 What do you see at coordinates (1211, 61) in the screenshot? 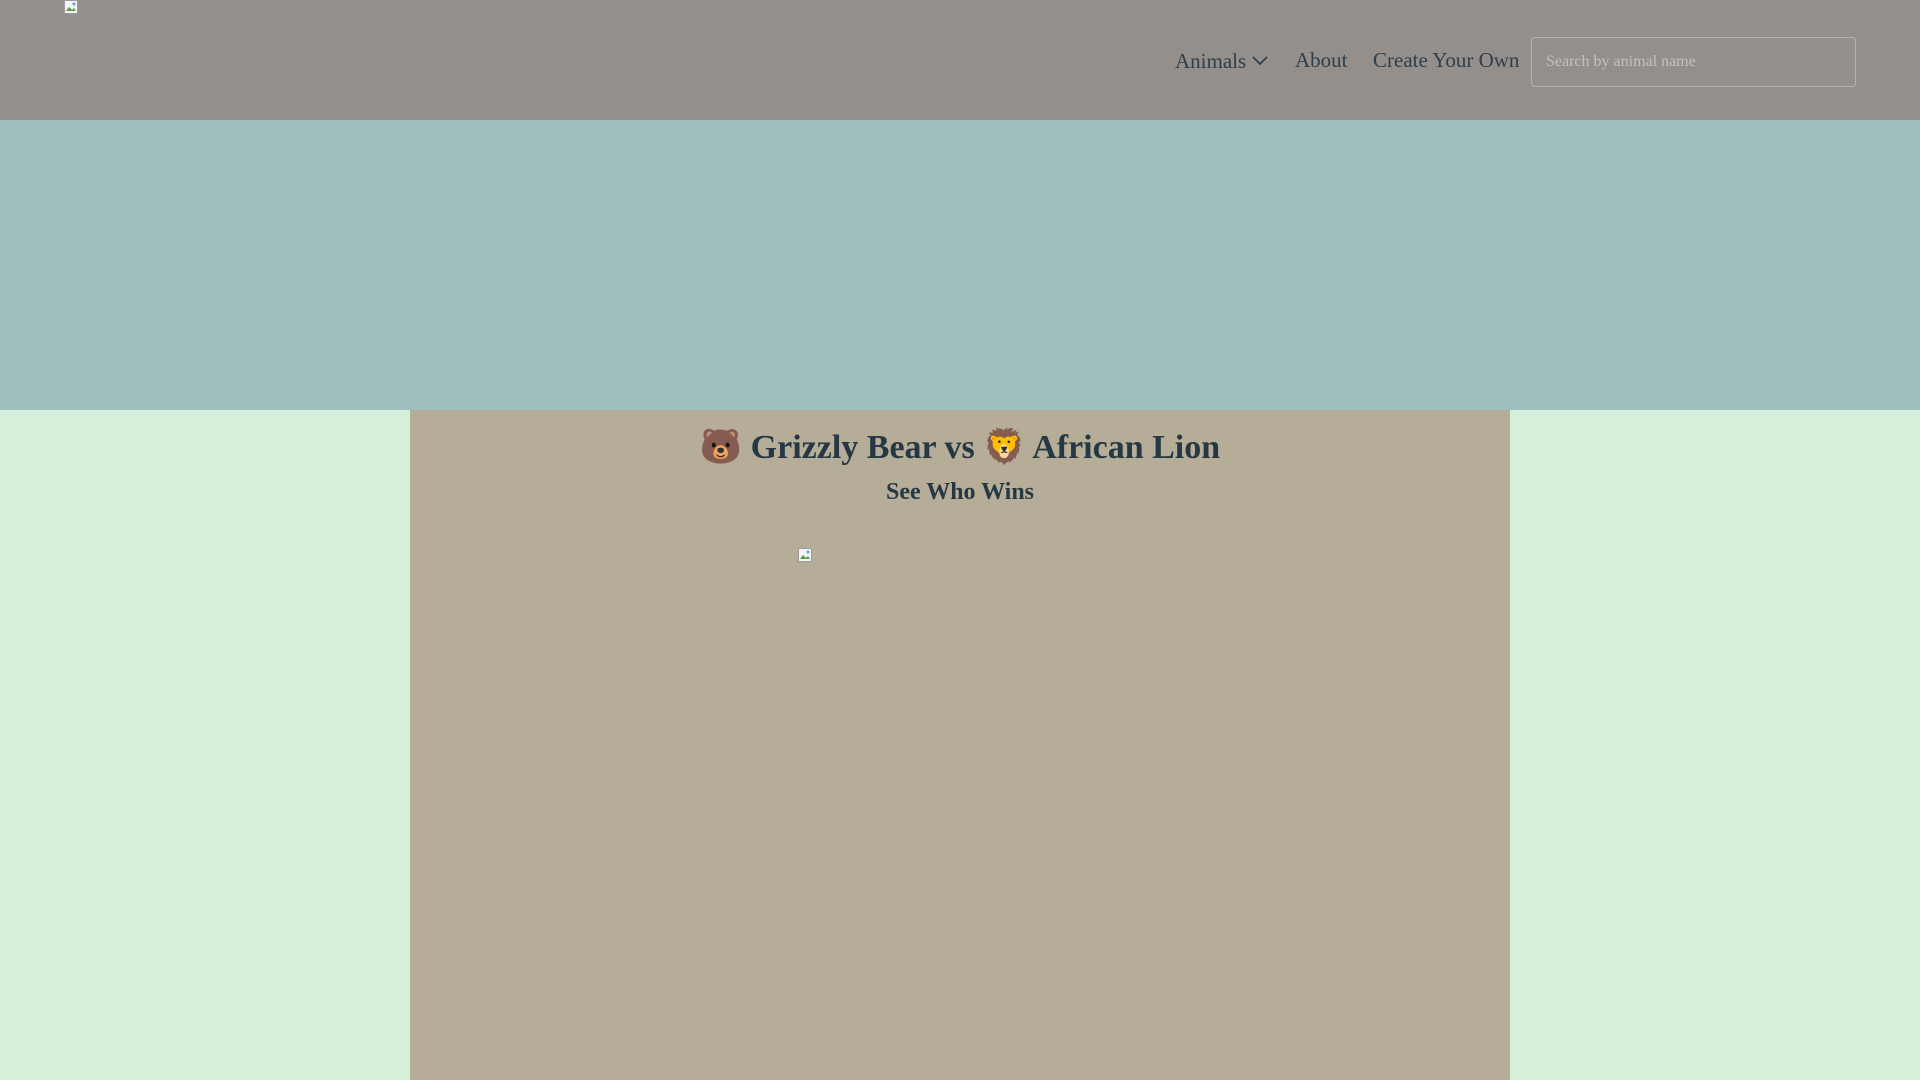
I see `nav-animals-label: Animals` at bounding box center [1211, 61].